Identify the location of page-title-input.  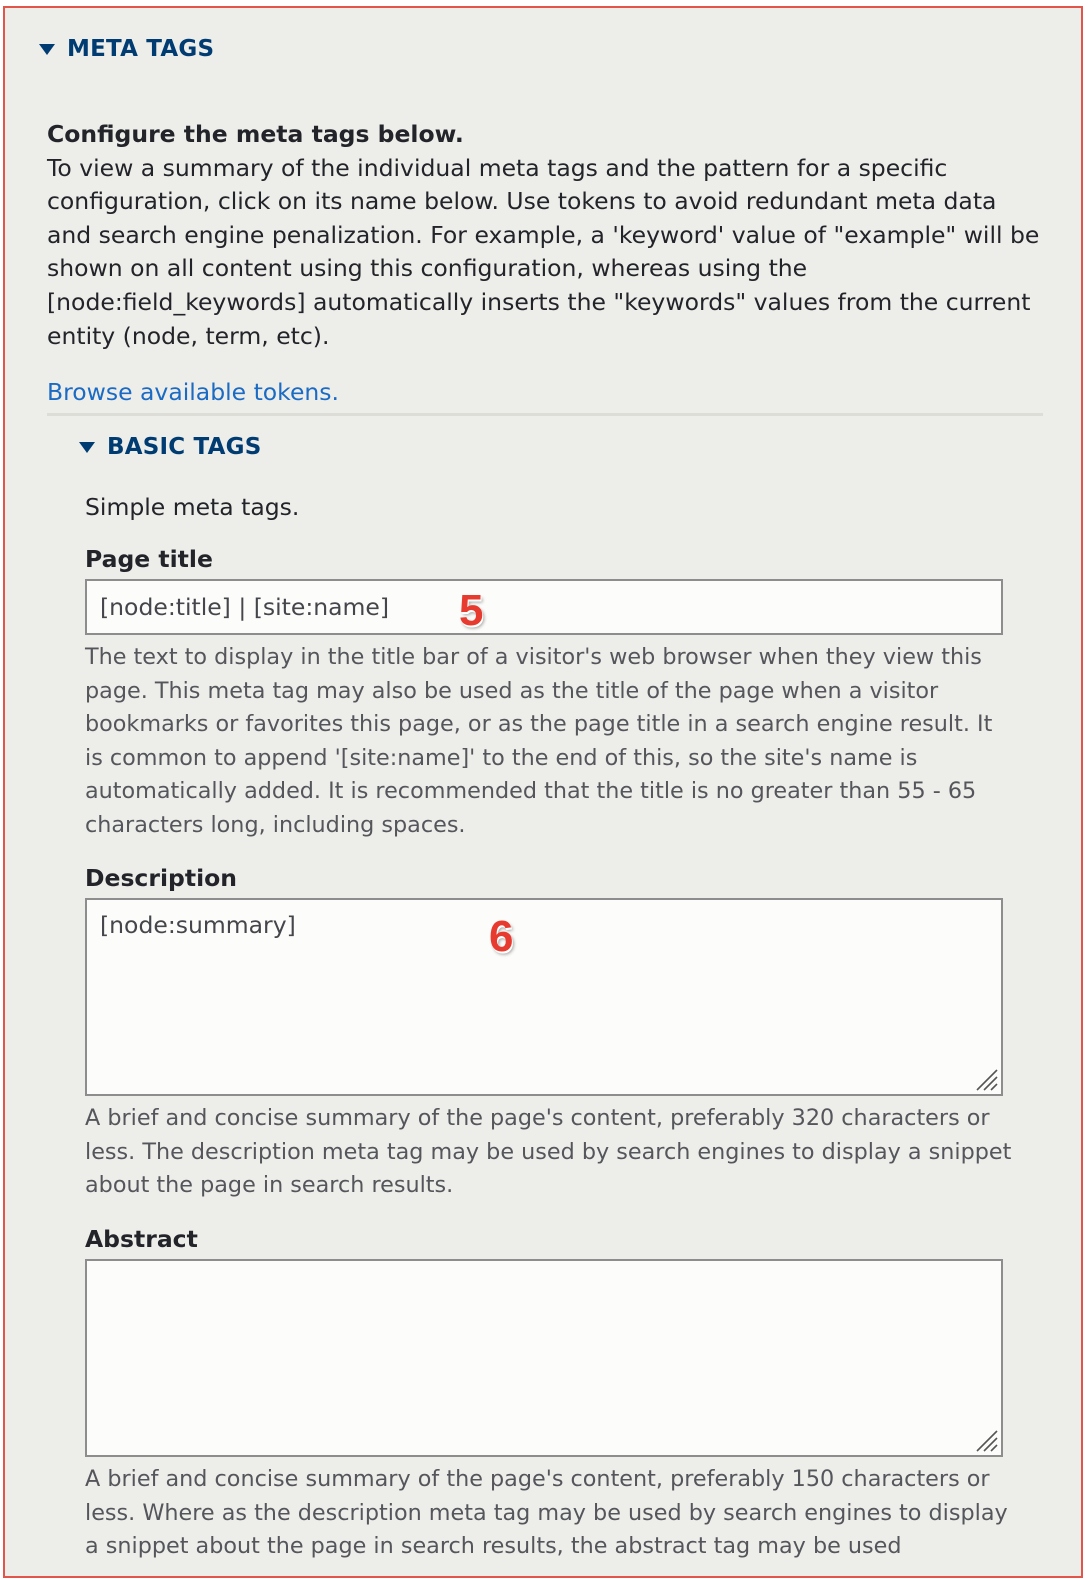
(544, 607).